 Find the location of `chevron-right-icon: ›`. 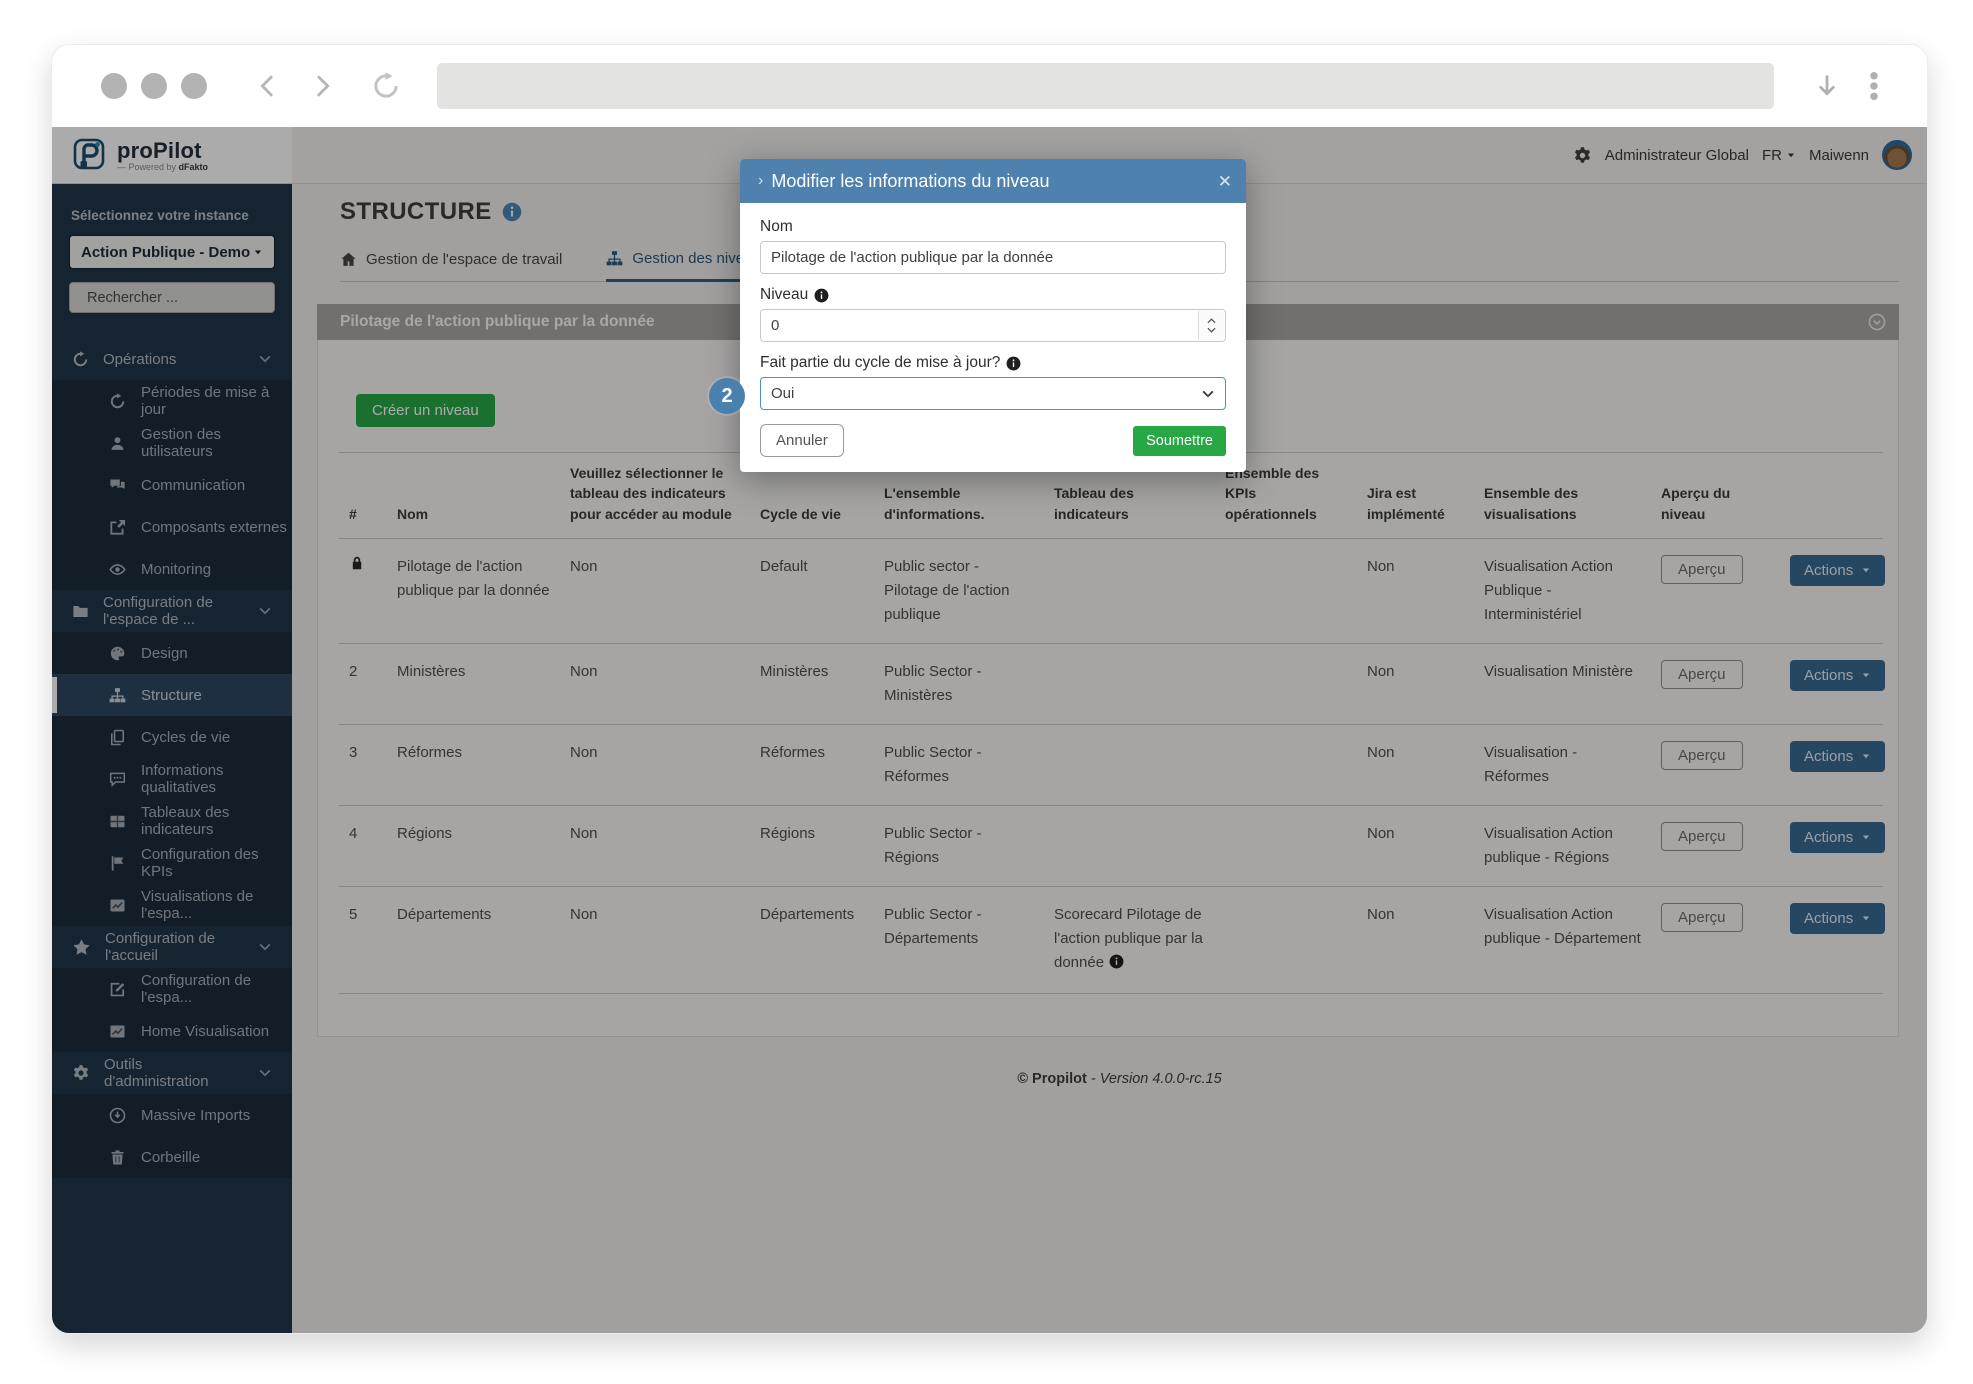

chevron-right-icon: › is located at coordinates (761, 180).